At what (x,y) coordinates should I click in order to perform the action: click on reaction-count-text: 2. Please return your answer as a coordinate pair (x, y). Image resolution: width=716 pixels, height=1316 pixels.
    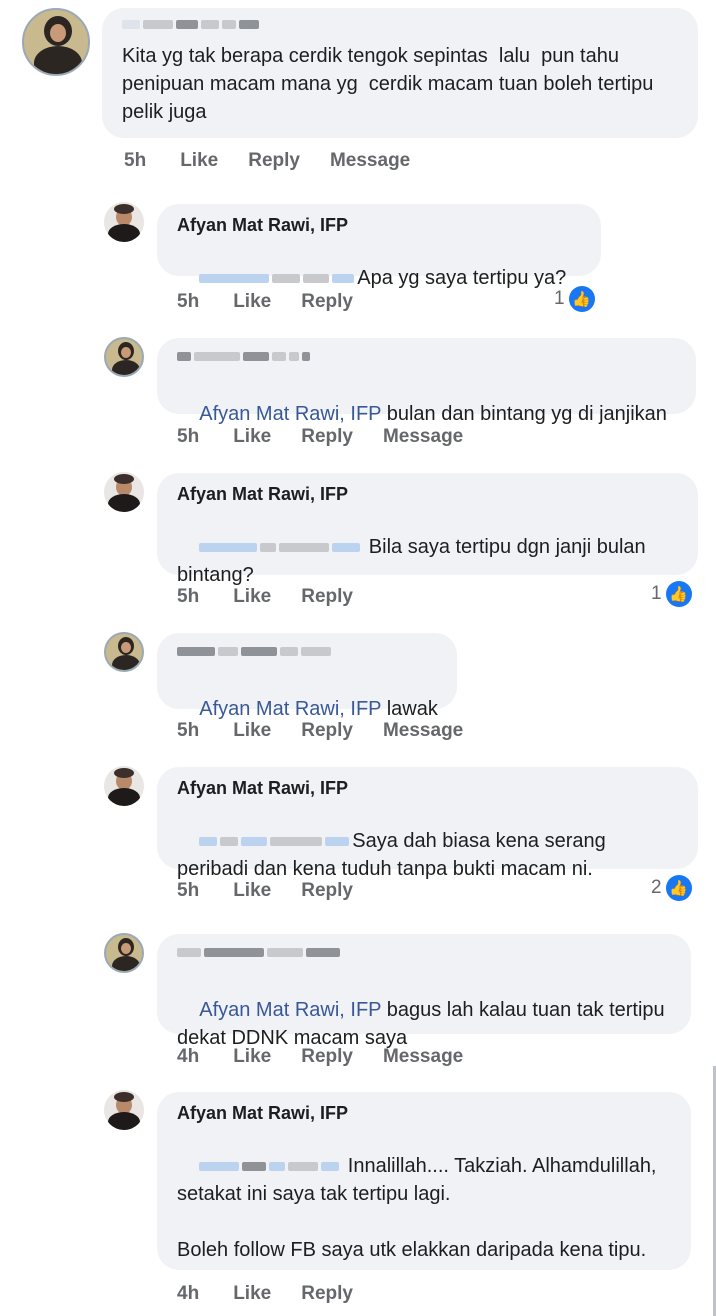
    Looking at the image, I should click on (656, 887).